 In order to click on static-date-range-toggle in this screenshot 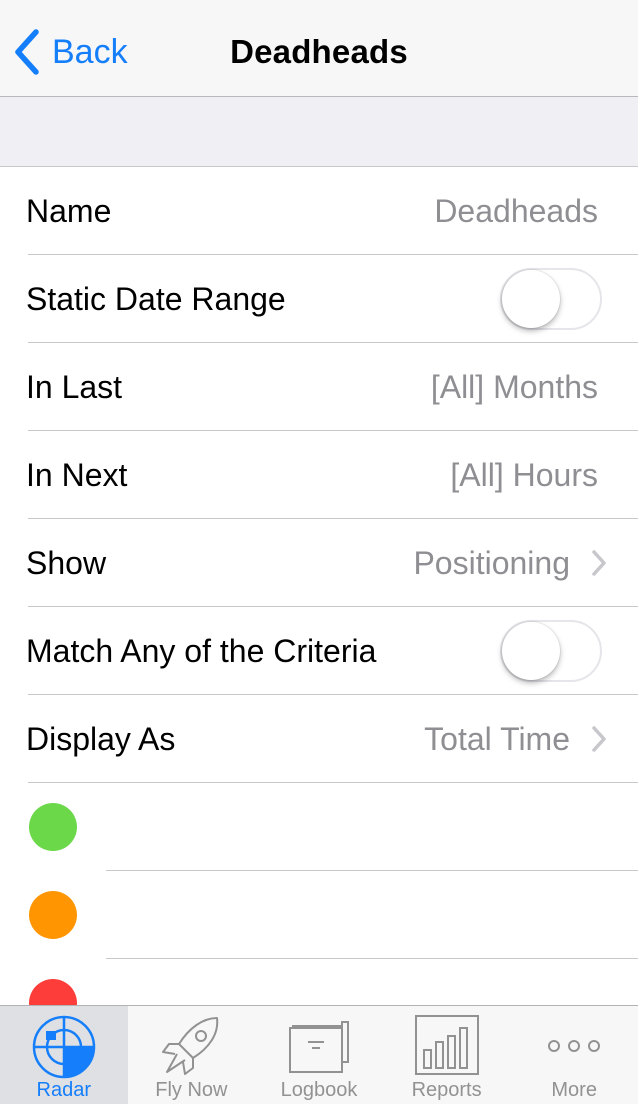, I will do `click(551, 299)`.